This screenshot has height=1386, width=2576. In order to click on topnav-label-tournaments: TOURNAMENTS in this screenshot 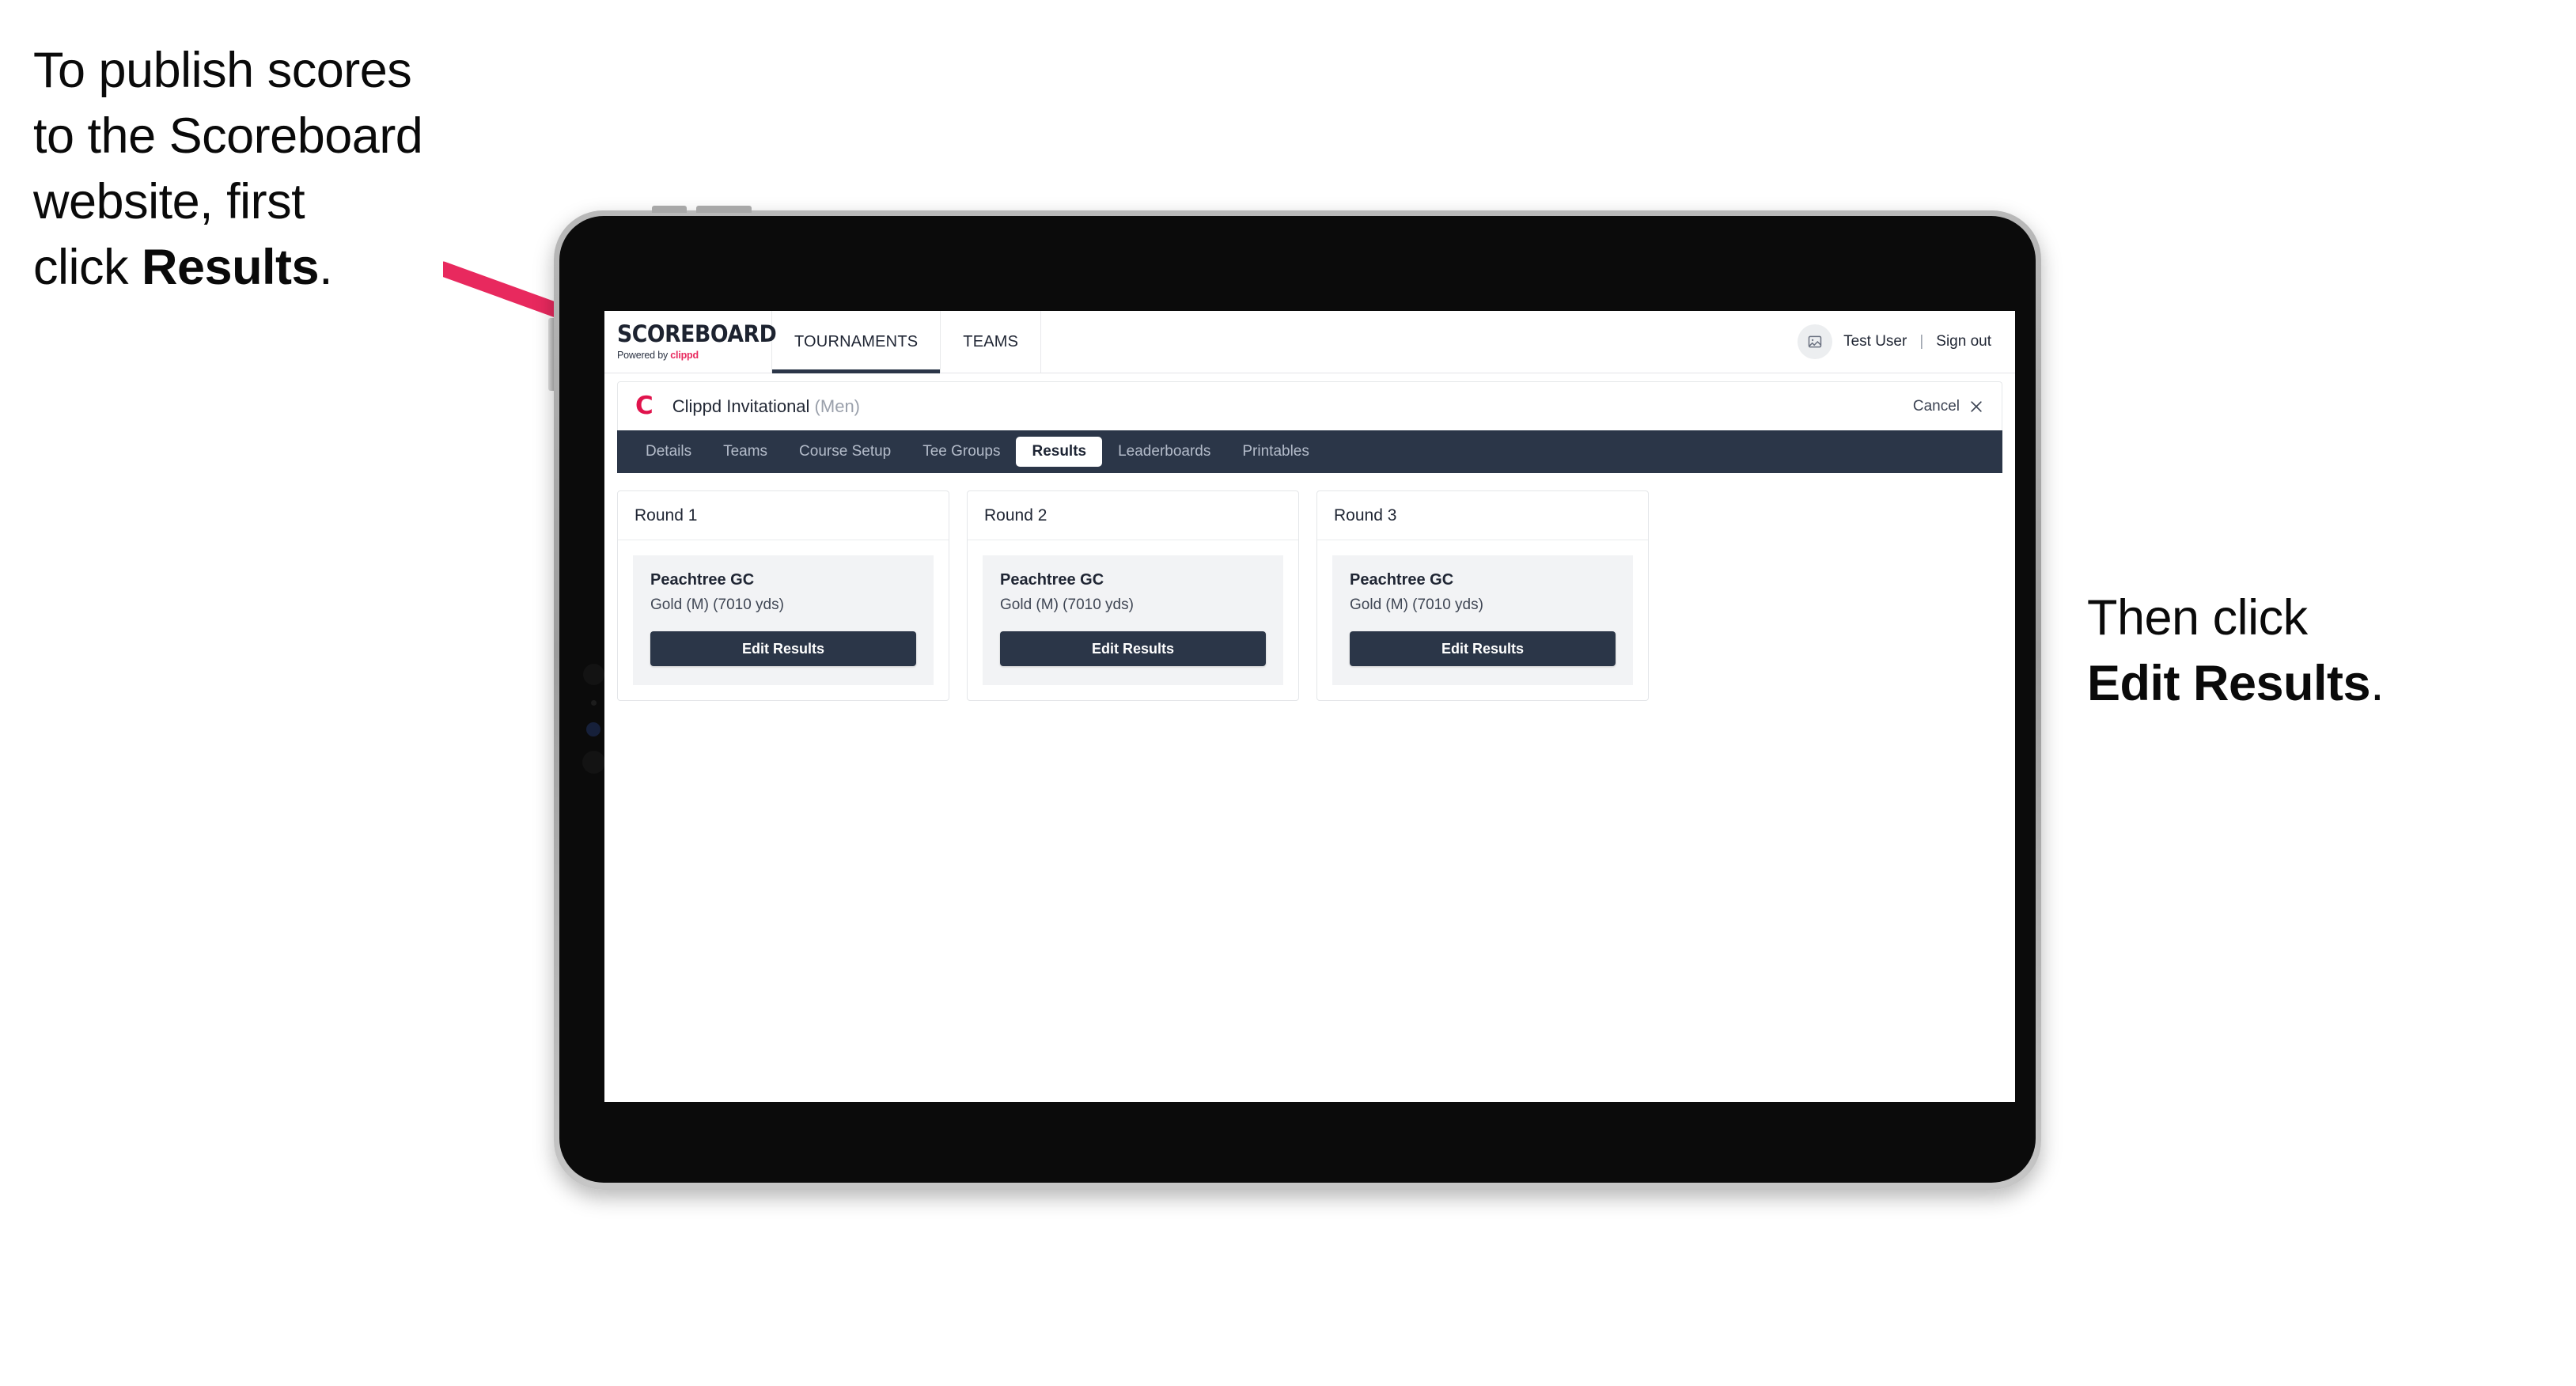, I will do `click(856, 341)`.